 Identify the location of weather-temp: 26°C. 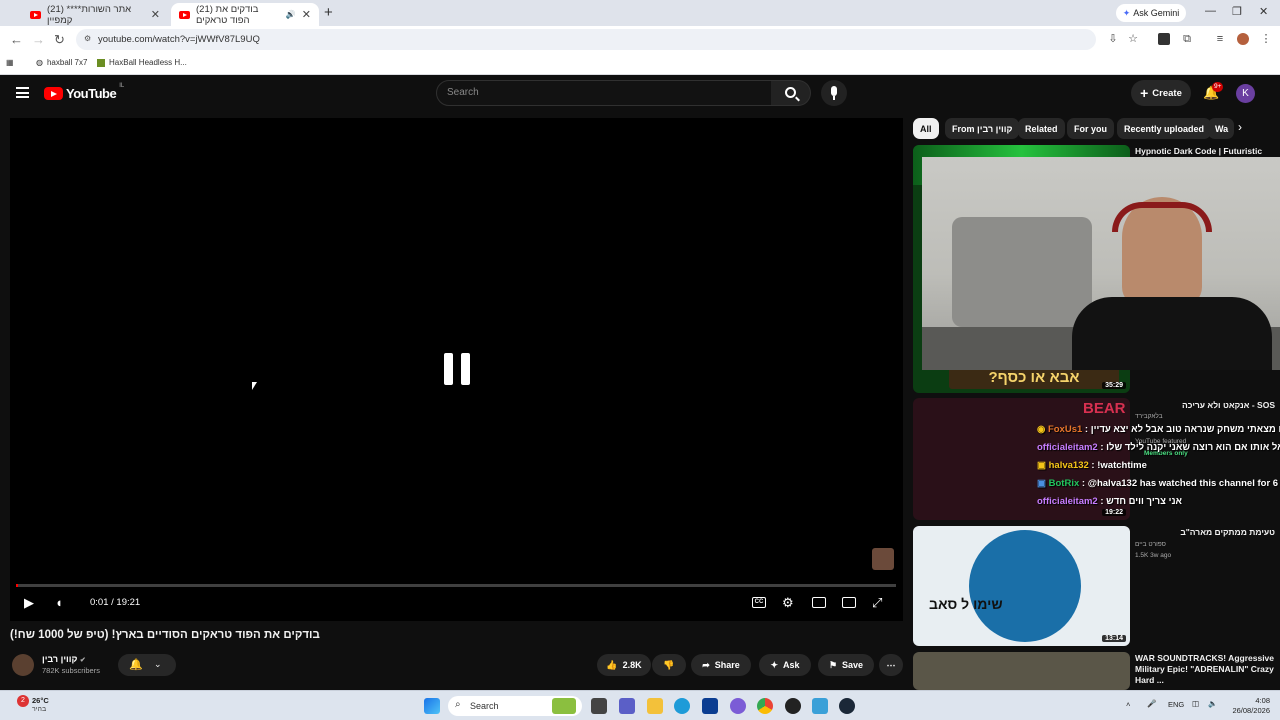
(40, 700).